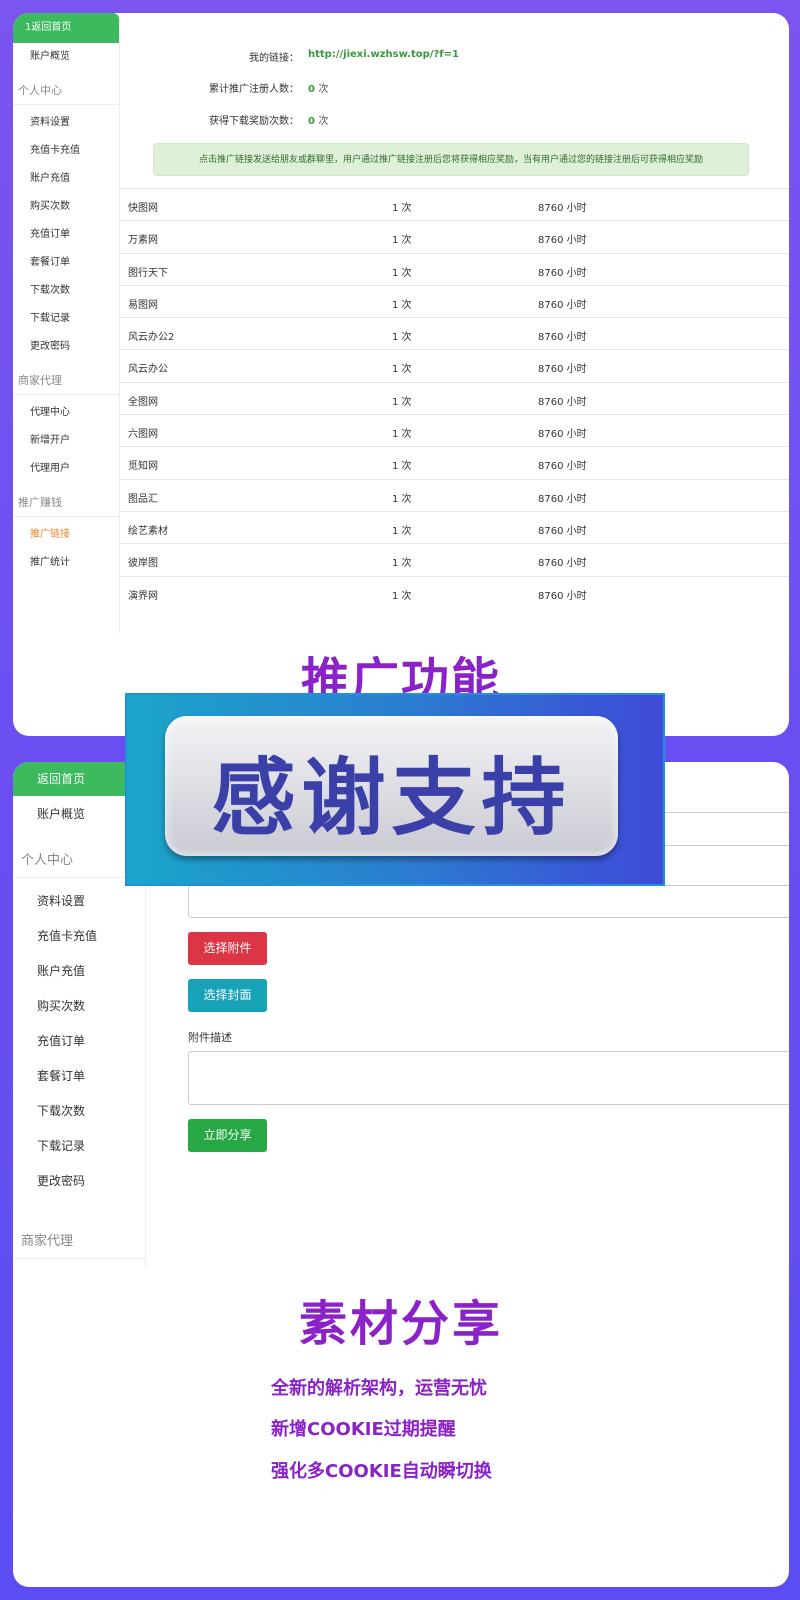 This screenshot has width=800, height=1600. I want to click on thanks-text: 感谢支持, so click(391, 798).